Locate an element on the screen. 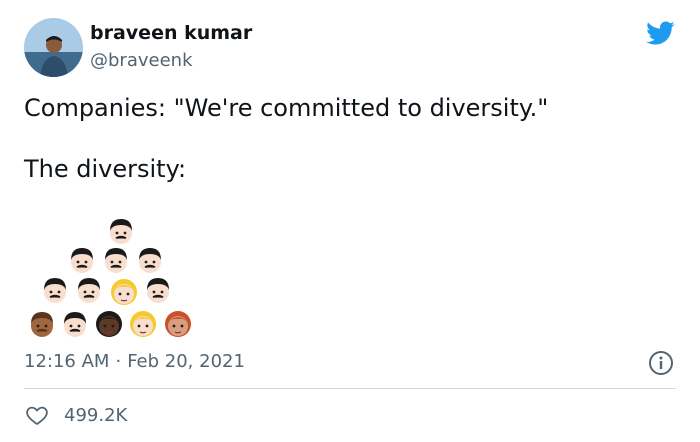  tweet-date: Feb 20, 2021 is located at coordinates (186, 361).